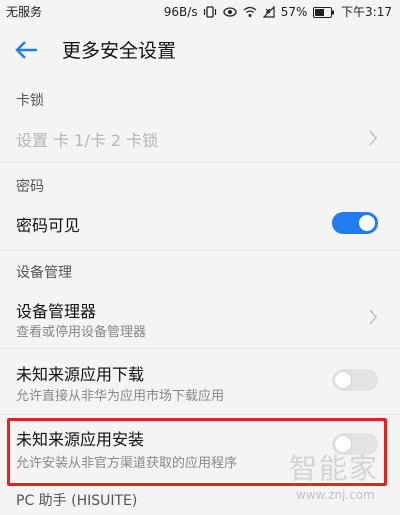 The image size is (400, 515). What do you see at coordinates (180, 12) in the screenshot?
I see `net-speed-text: 96B/s` at bounding box center [180, 12].